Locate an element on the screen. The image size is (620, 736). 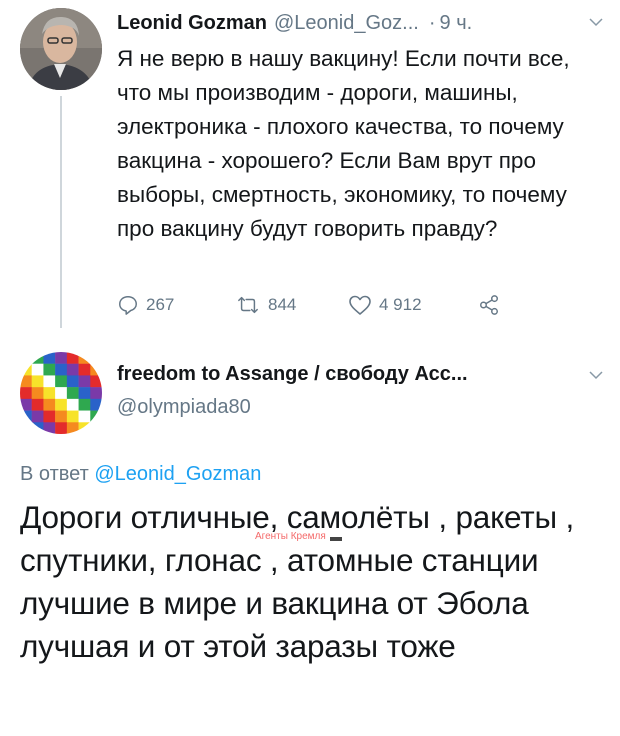
share-button is located at coordinates (489, 305).